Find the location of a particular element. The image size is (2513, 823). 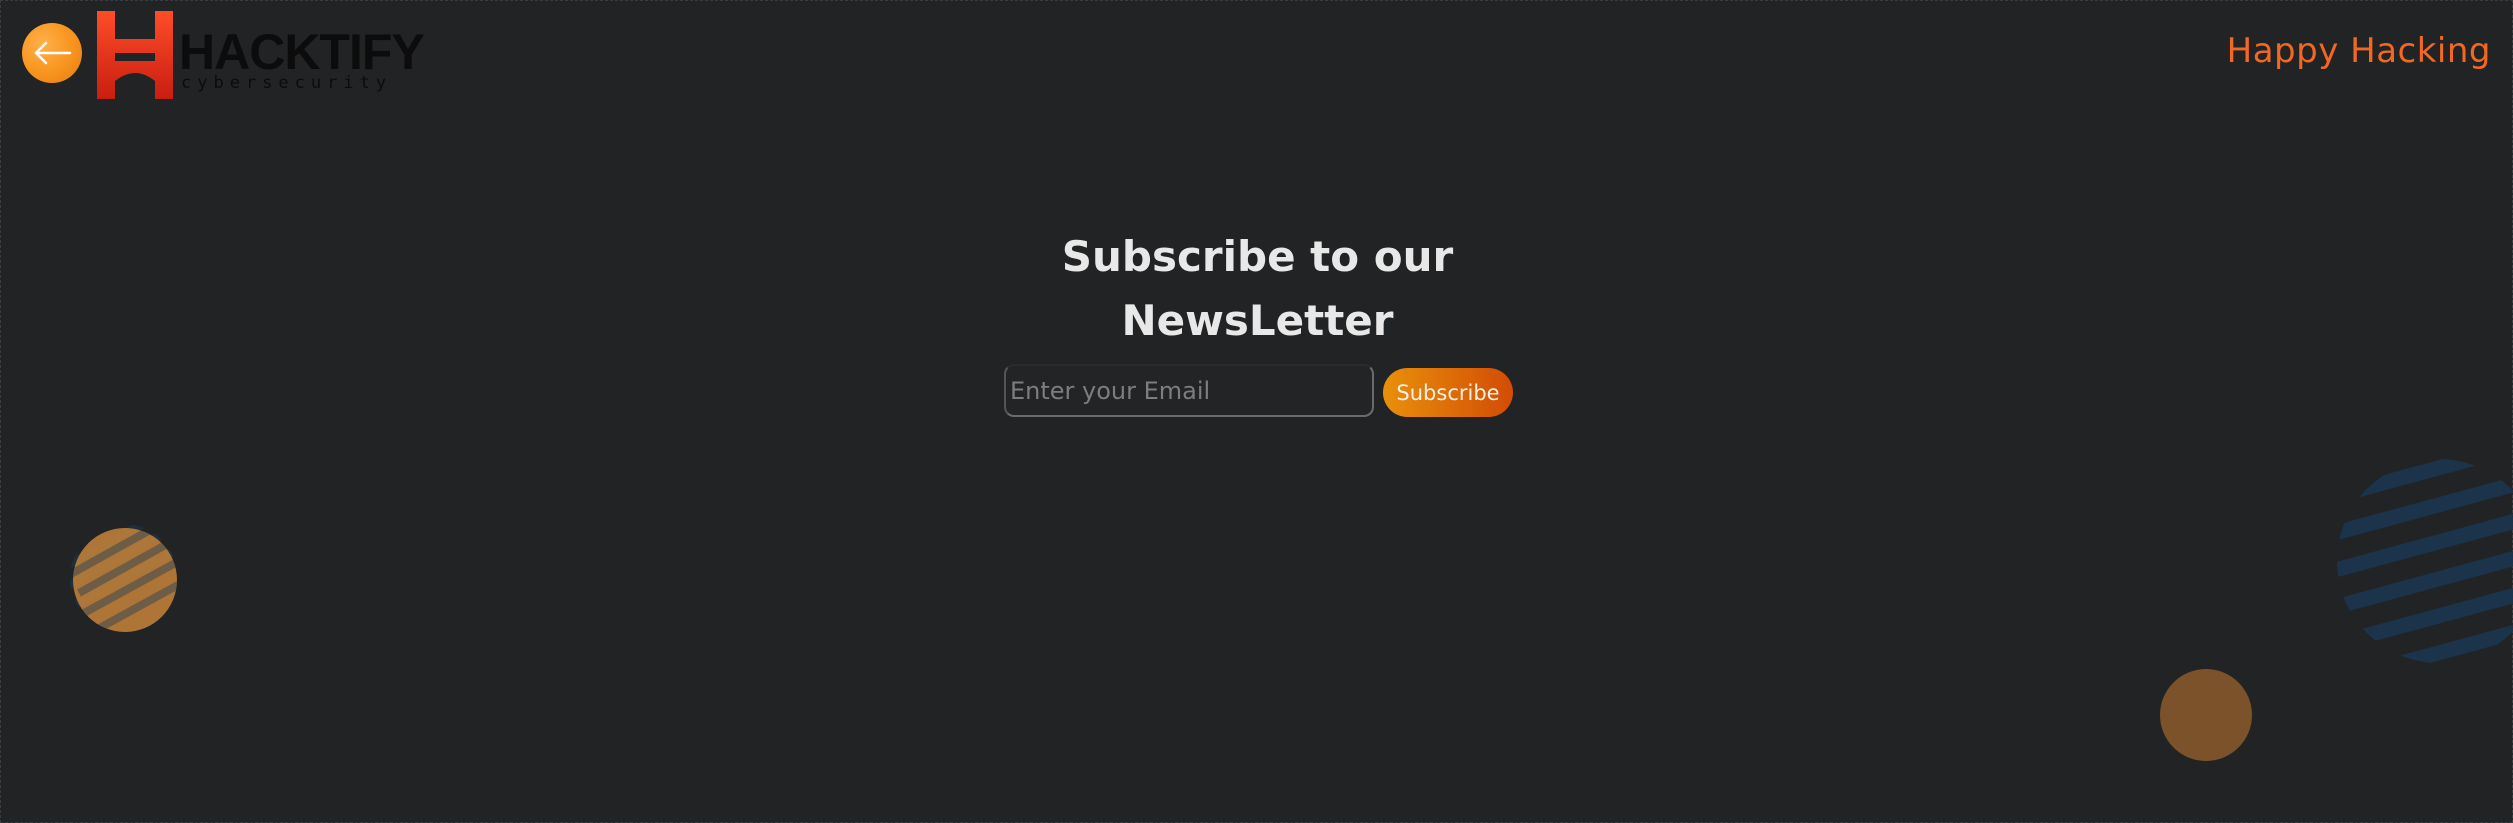

arrow-left-icon is located at coordinates (53, 53).